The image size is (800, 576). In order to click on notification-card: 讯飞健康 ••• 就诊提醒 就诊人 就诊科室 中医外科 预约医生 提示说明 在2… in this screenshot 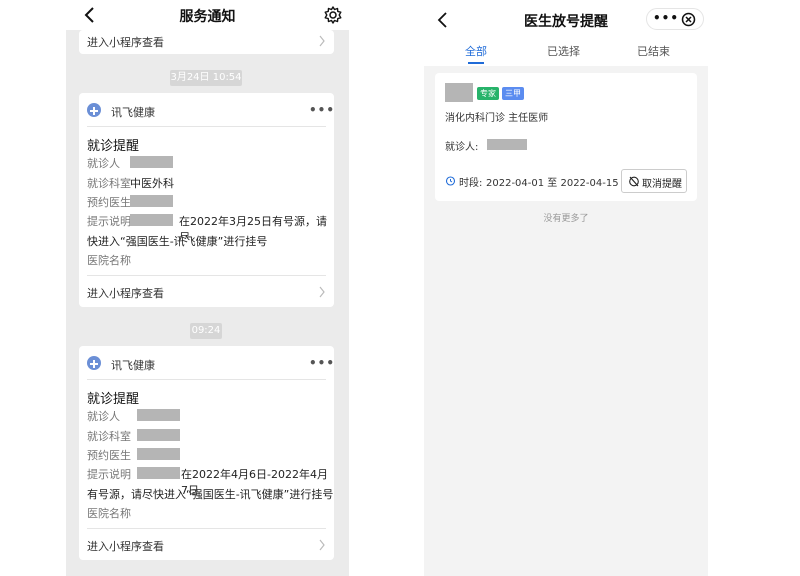, I will do `click(206, 200)`.